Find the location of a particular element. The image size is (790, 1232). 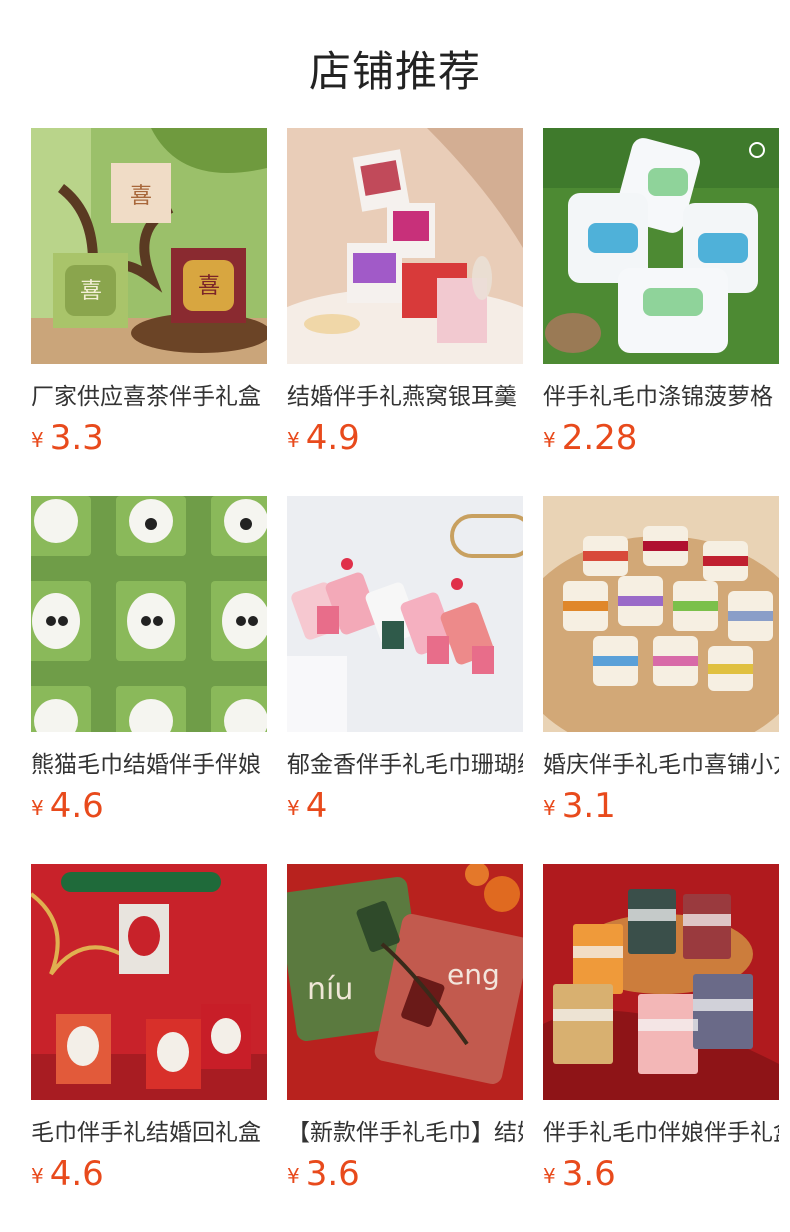

svg-text: eng is located at coordinates (473, 974).